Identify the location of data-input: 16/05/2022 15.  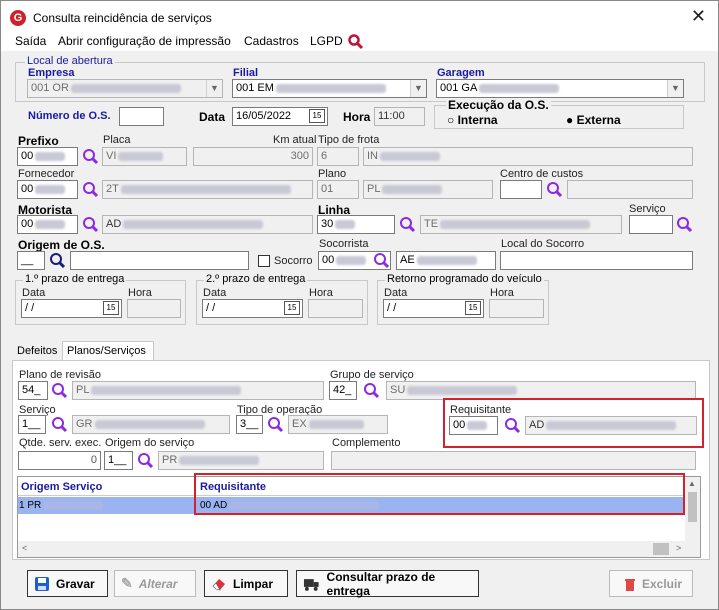
(280, 116).